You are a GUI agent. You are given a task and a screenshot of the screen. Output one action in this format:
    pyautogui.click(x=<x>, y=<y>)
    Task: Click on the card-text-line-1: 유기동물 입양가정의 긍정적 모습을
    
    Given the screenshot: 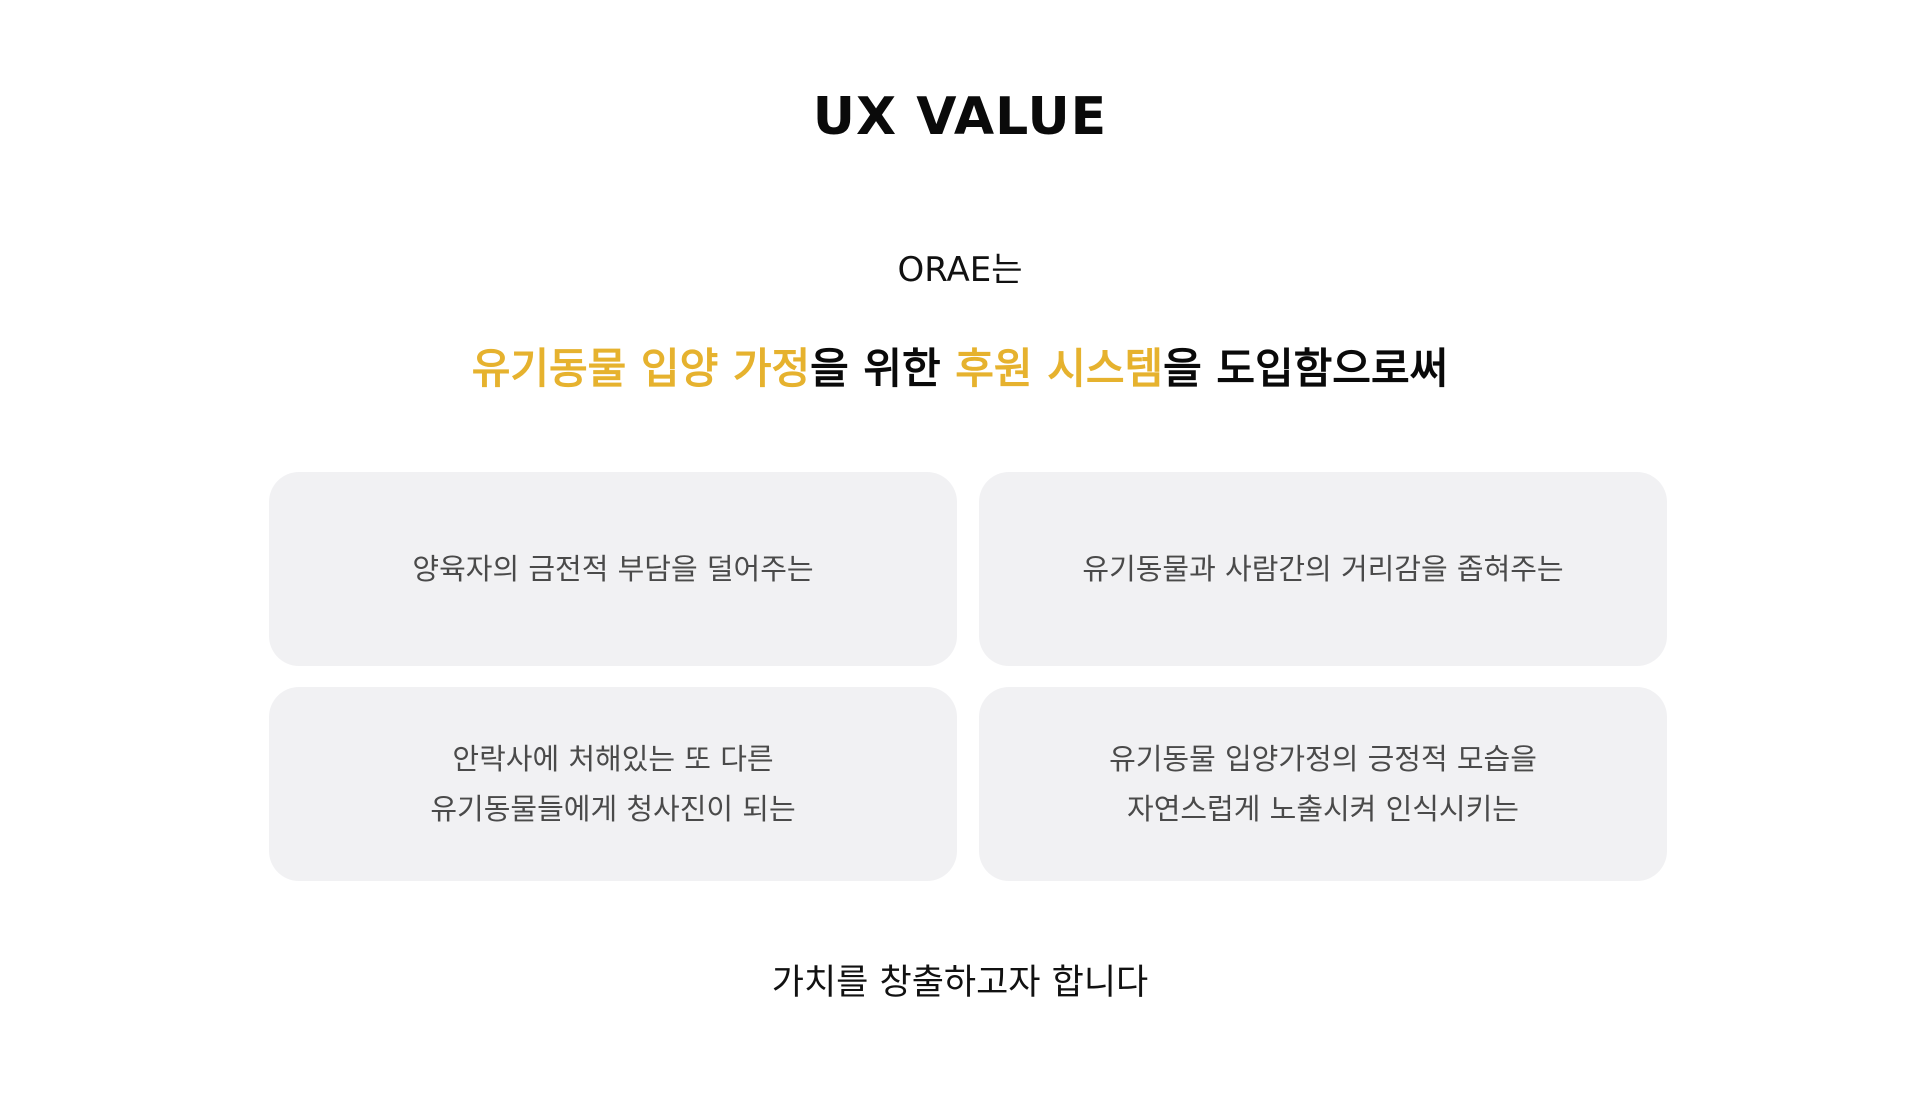 What is the action you would take?
    pyautogui.click(x=1323, y=759)
    